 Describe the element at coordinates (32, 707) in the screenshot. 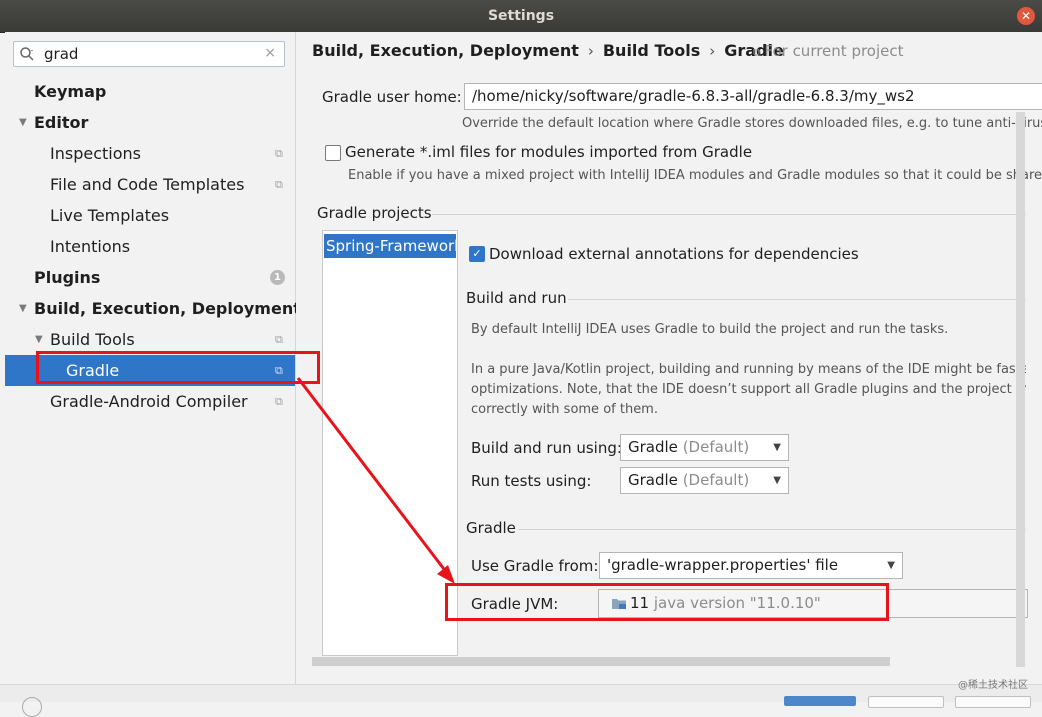

I see `help-icon` at that location.